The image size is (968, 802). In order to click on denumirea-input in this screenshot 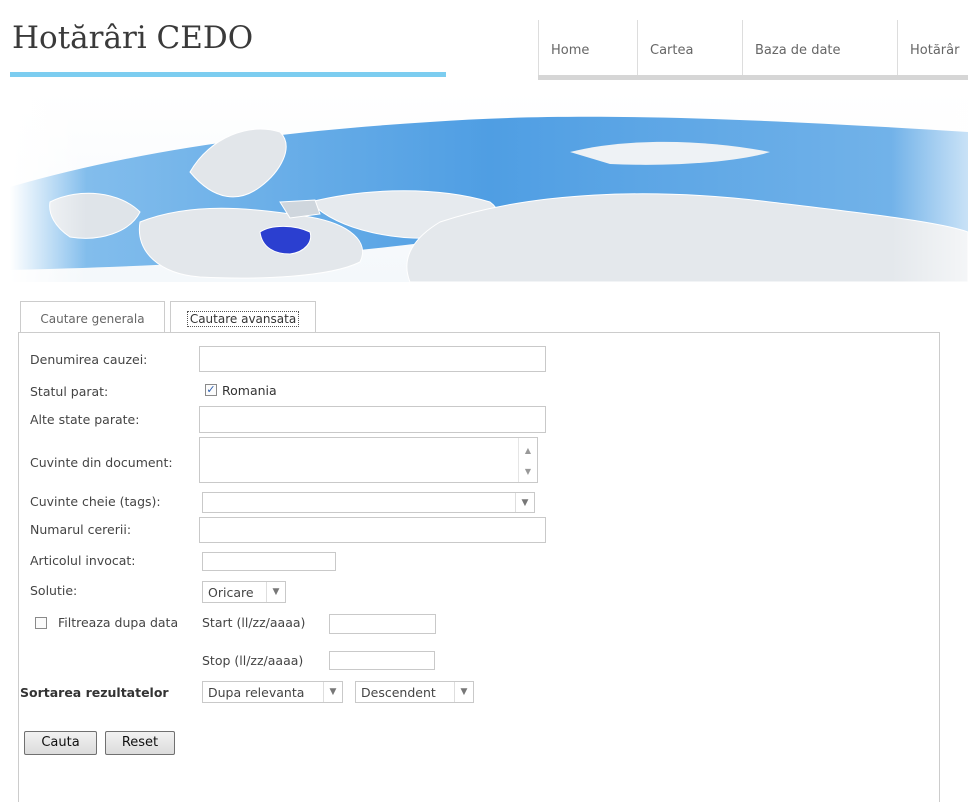, I will do `click(372, 359)`.